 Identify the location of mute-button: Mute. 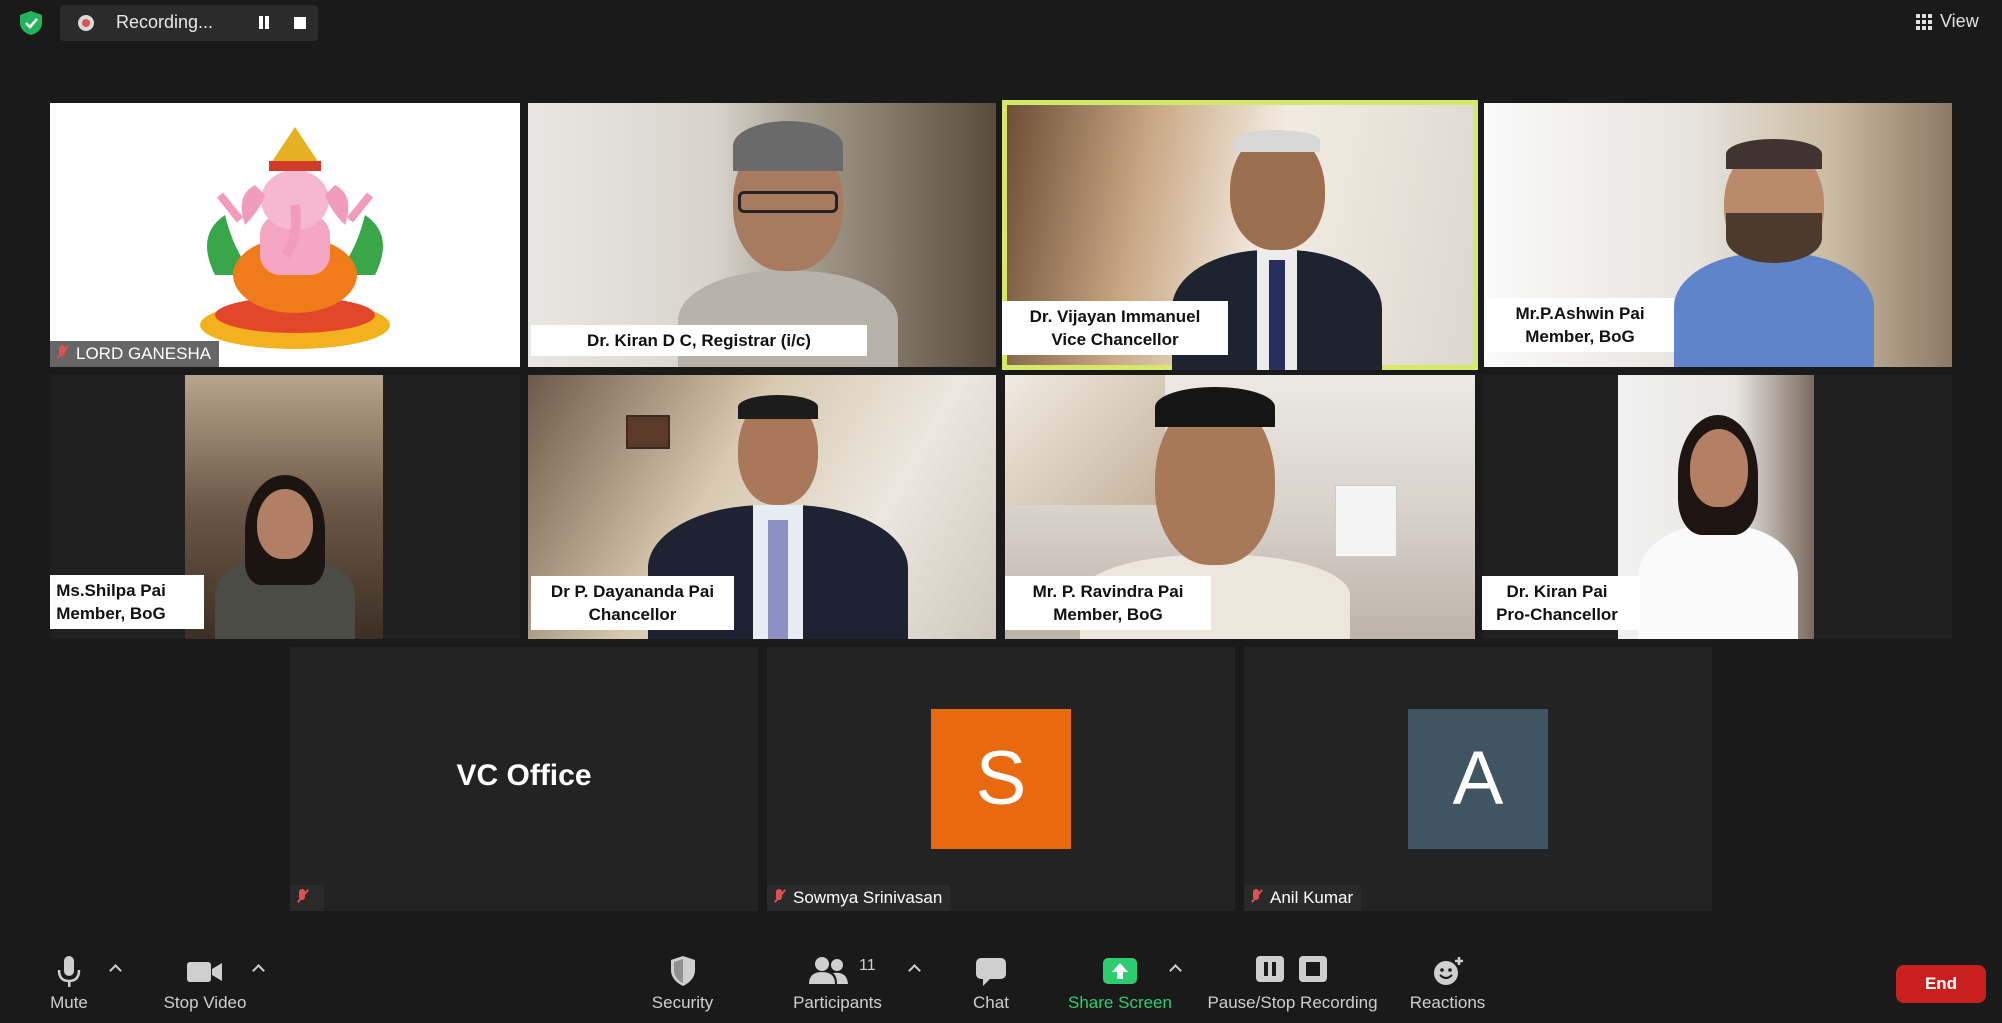
(69, 983).